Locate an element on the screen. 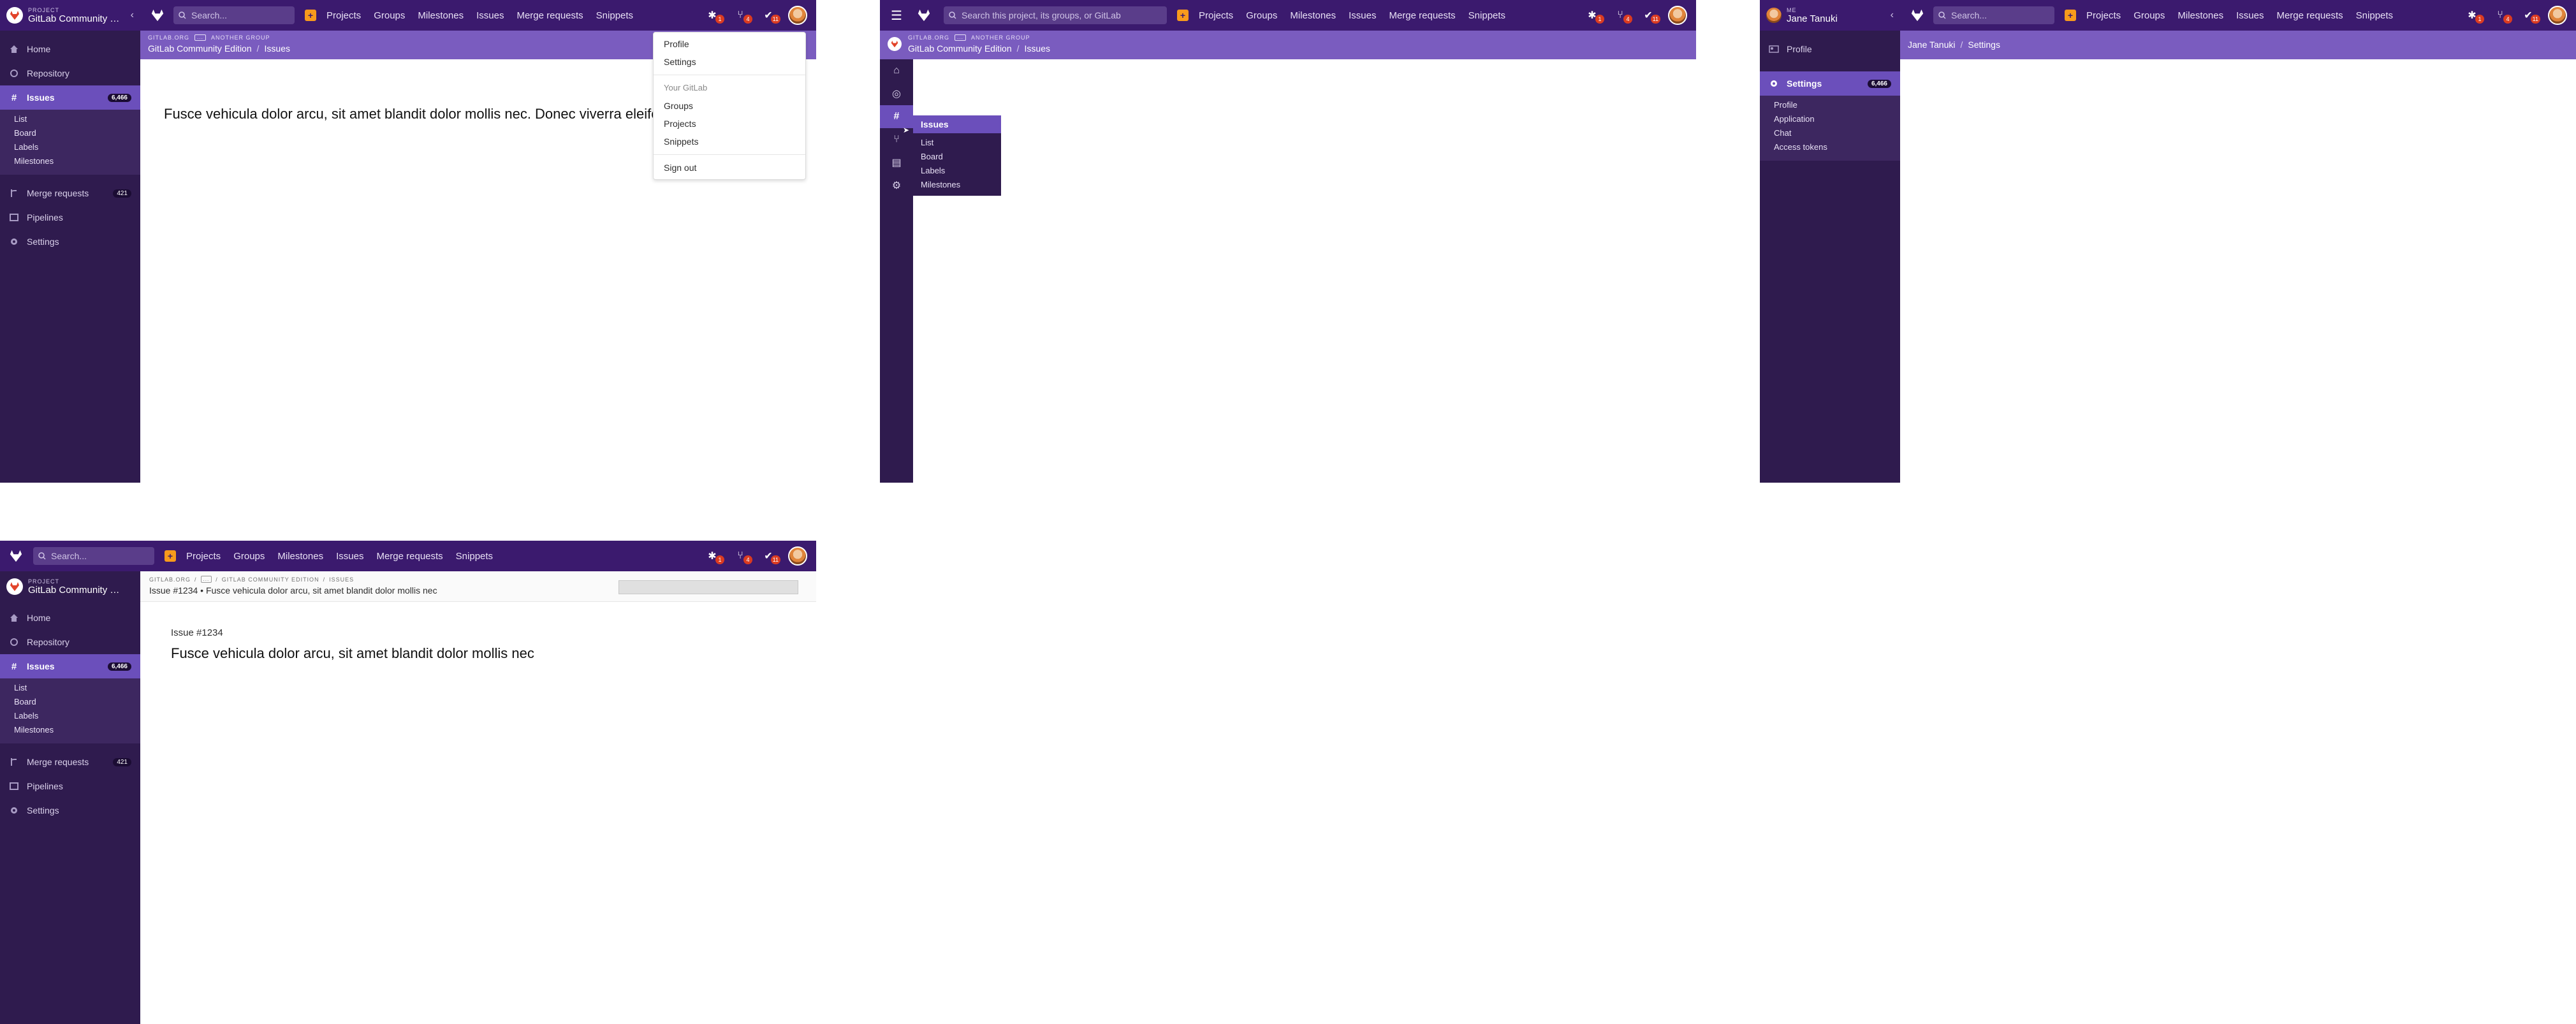  rail-issues-icon: # is located at coordinates (896, 116).